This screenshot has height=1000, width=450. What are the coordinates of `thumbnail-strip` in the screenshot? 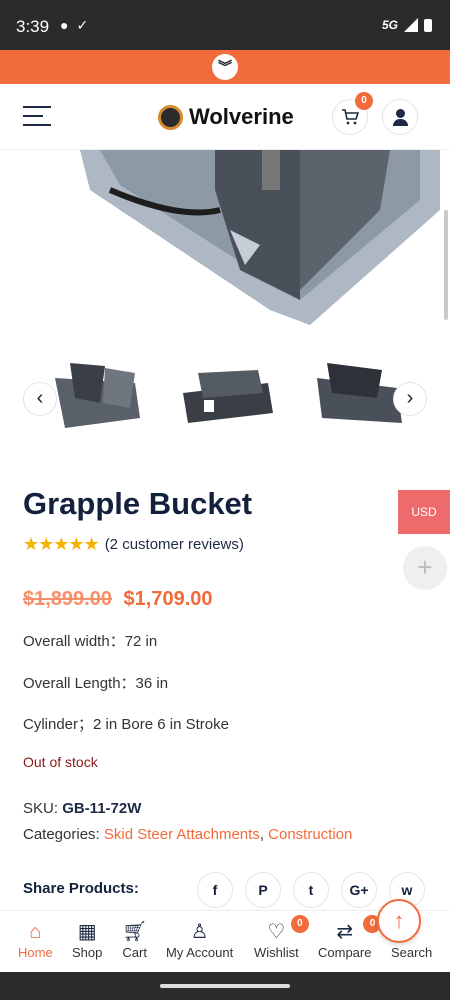 It's located at (225, 400).